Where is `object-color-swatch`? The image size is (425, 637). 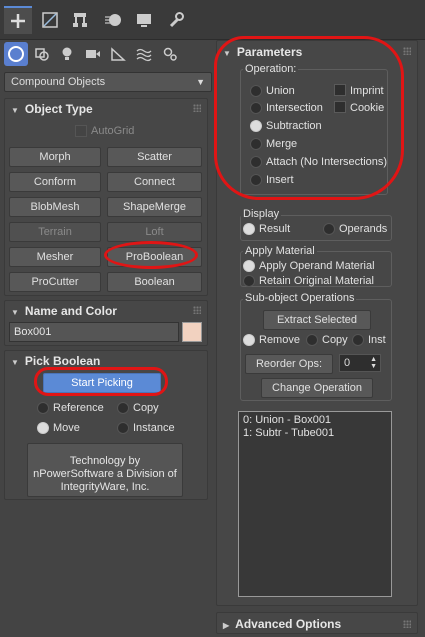
object-color-swatch is located at coordinates (192, 332).